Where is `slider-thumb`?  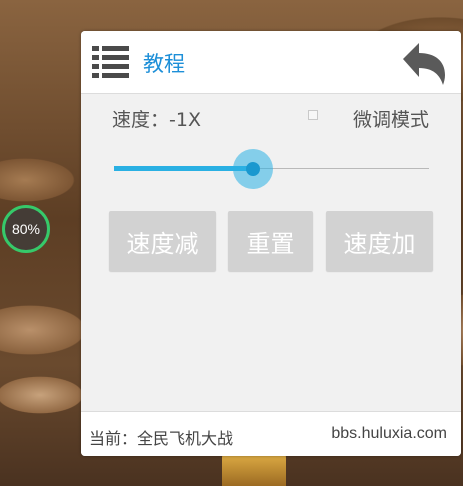
slider-thumb is located at coordinates (252, 169).